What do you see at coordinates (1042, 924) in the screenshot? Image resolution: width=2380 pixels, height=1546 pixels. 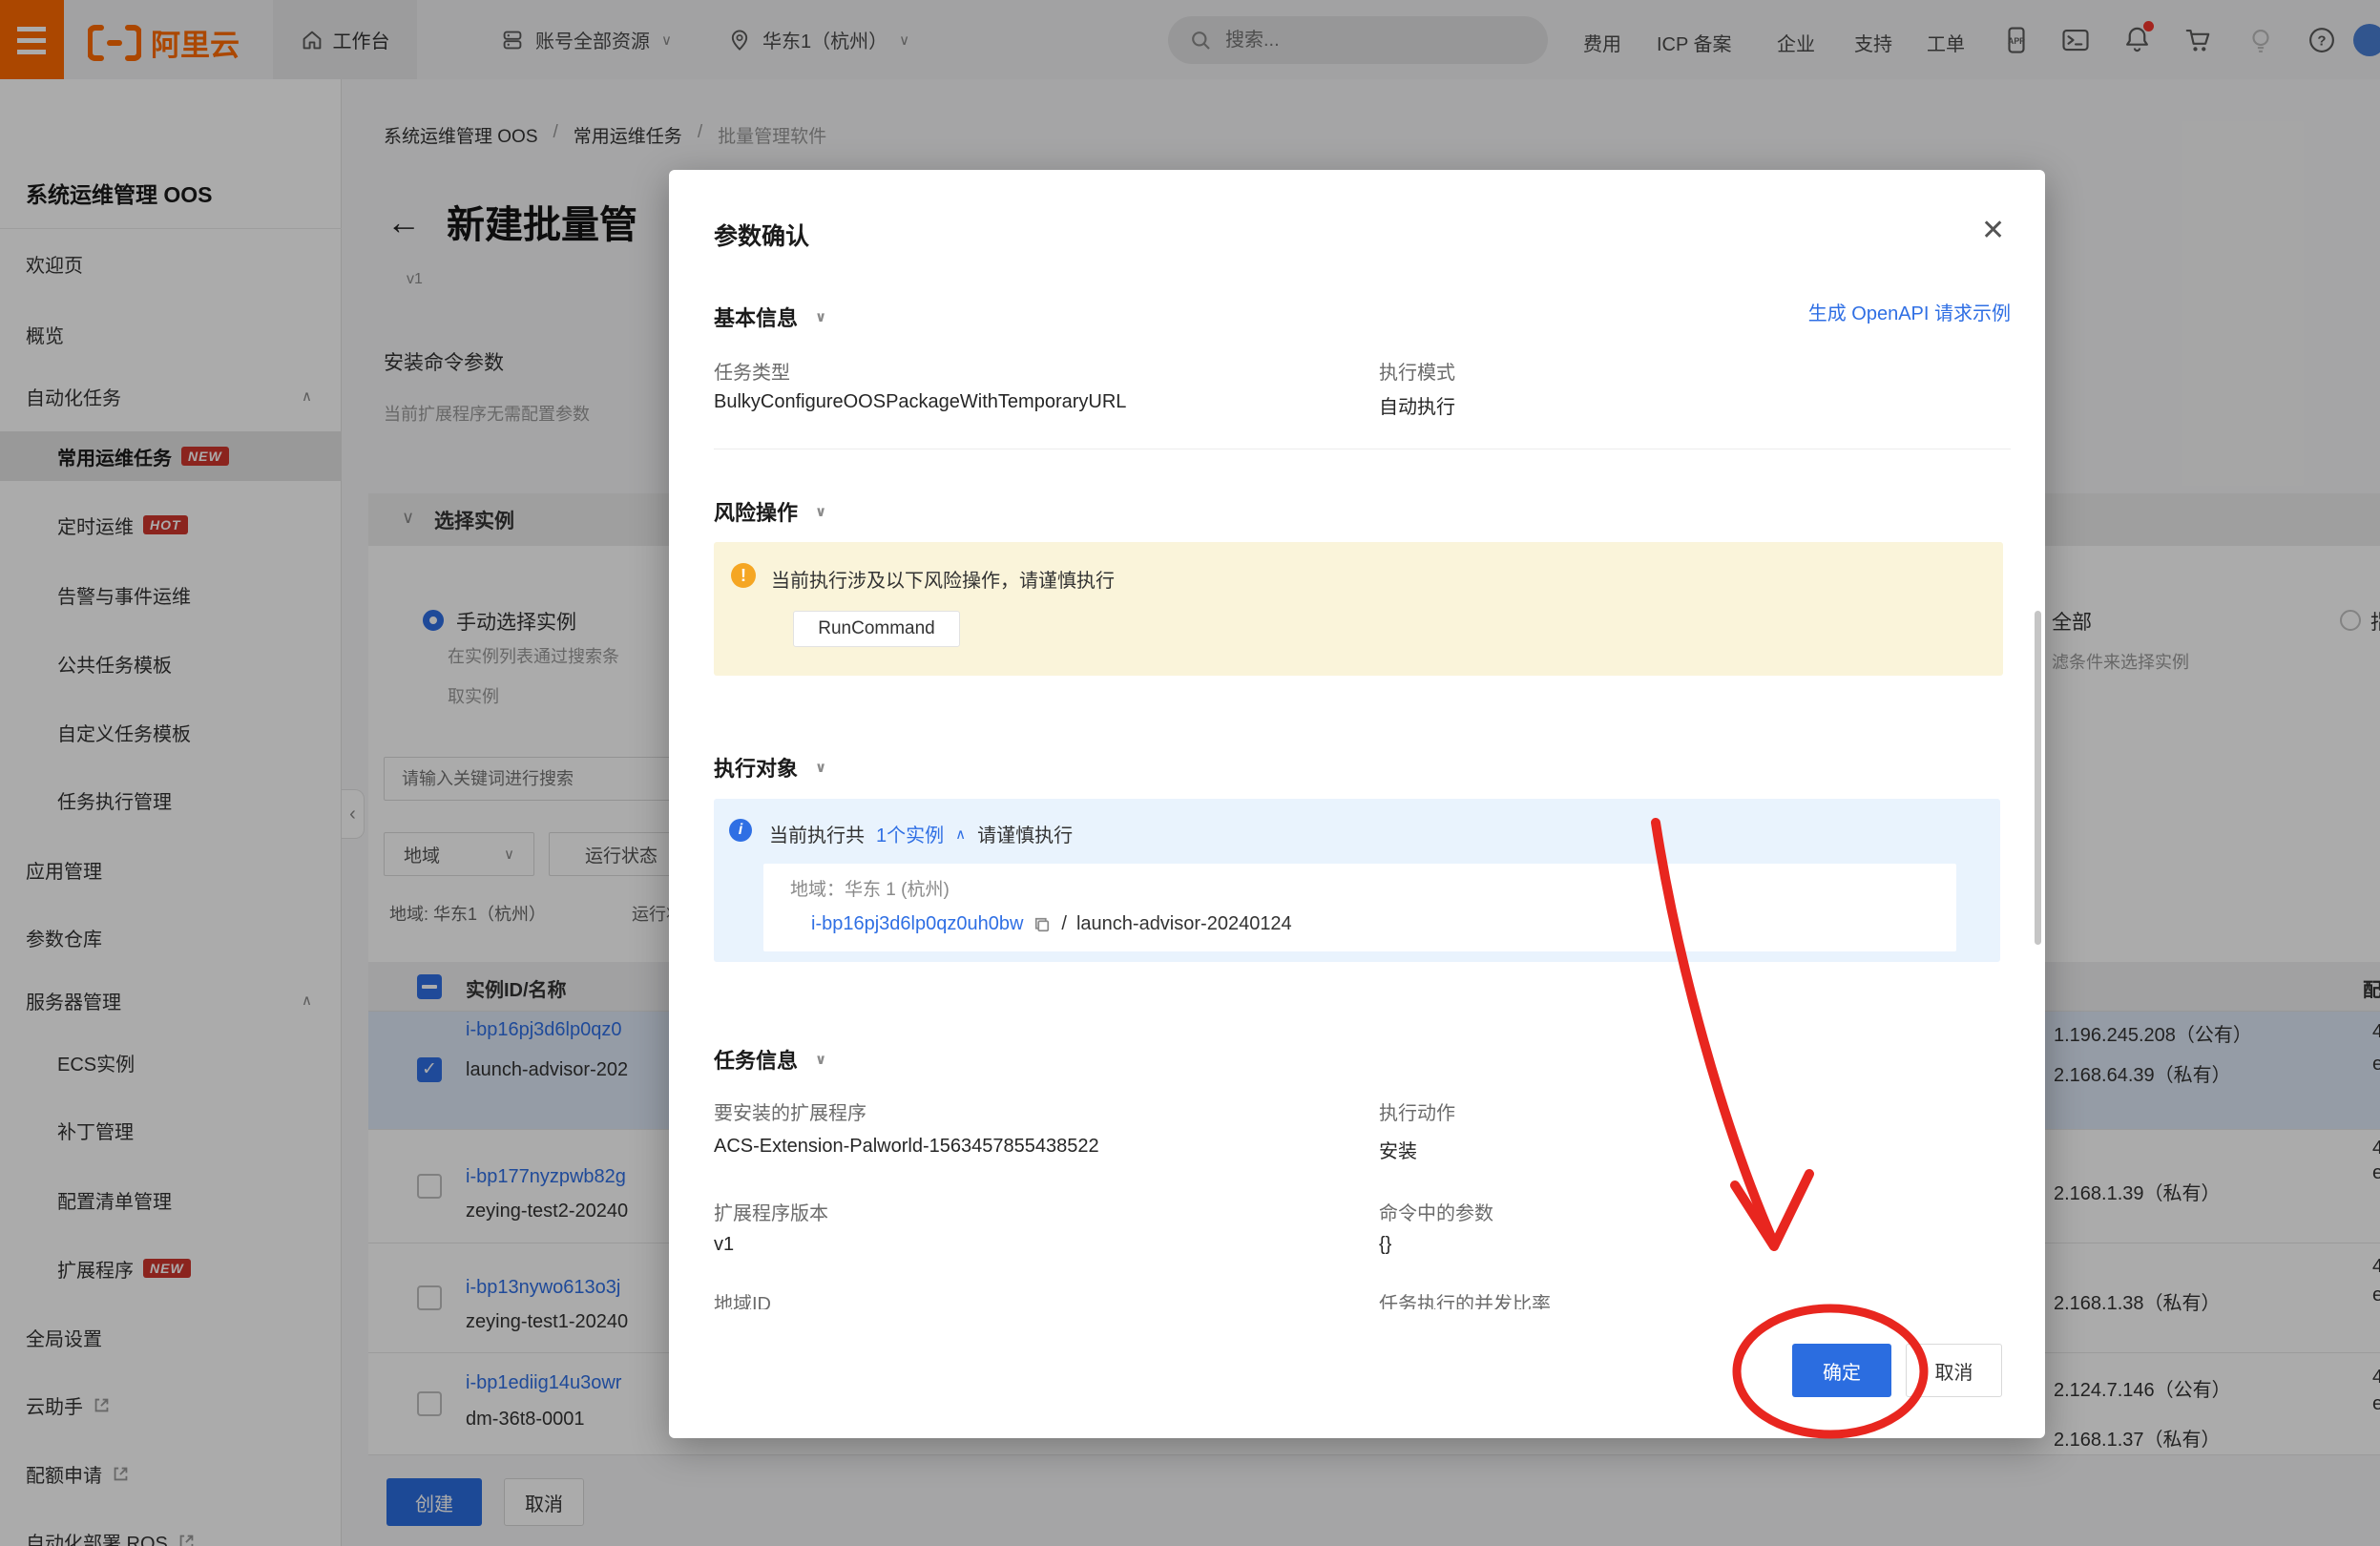 I see `copy-icon` at bounding box center [1042, 924].